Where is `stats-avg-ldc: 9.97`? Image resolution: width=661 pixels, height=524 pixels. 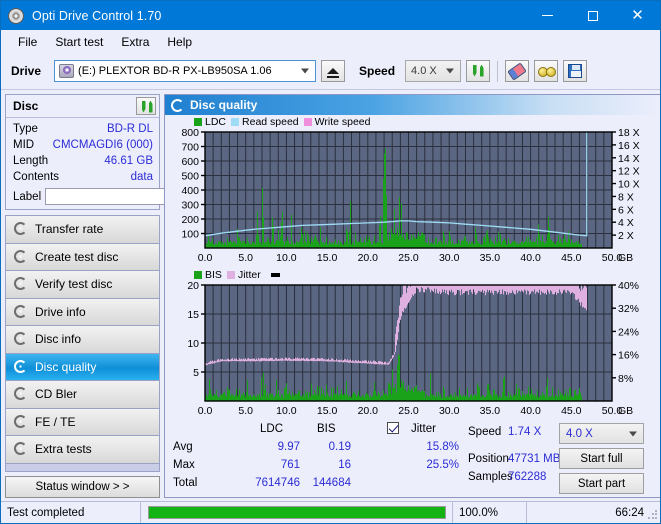 stats-avg-ldc: 9.97 is located at coordinates (288, 447).